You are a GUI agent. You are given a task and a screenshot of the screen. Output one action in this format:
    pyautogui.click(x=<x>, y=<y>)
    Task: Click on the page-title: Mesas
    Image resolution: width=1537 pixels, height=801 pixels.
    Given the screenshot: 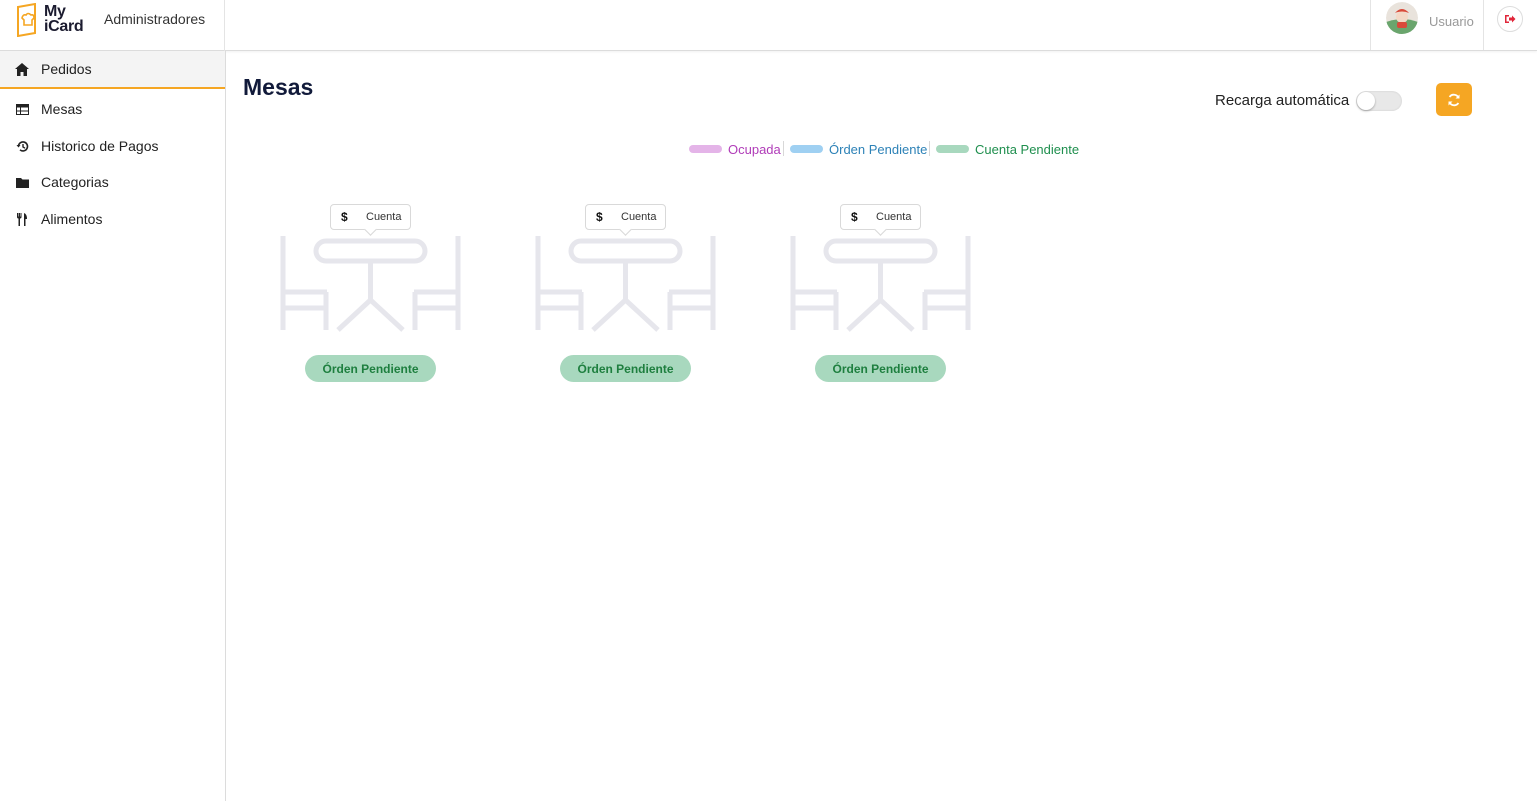 What is the action you would take?
    pyautogui.click(x=278, y=87)
    